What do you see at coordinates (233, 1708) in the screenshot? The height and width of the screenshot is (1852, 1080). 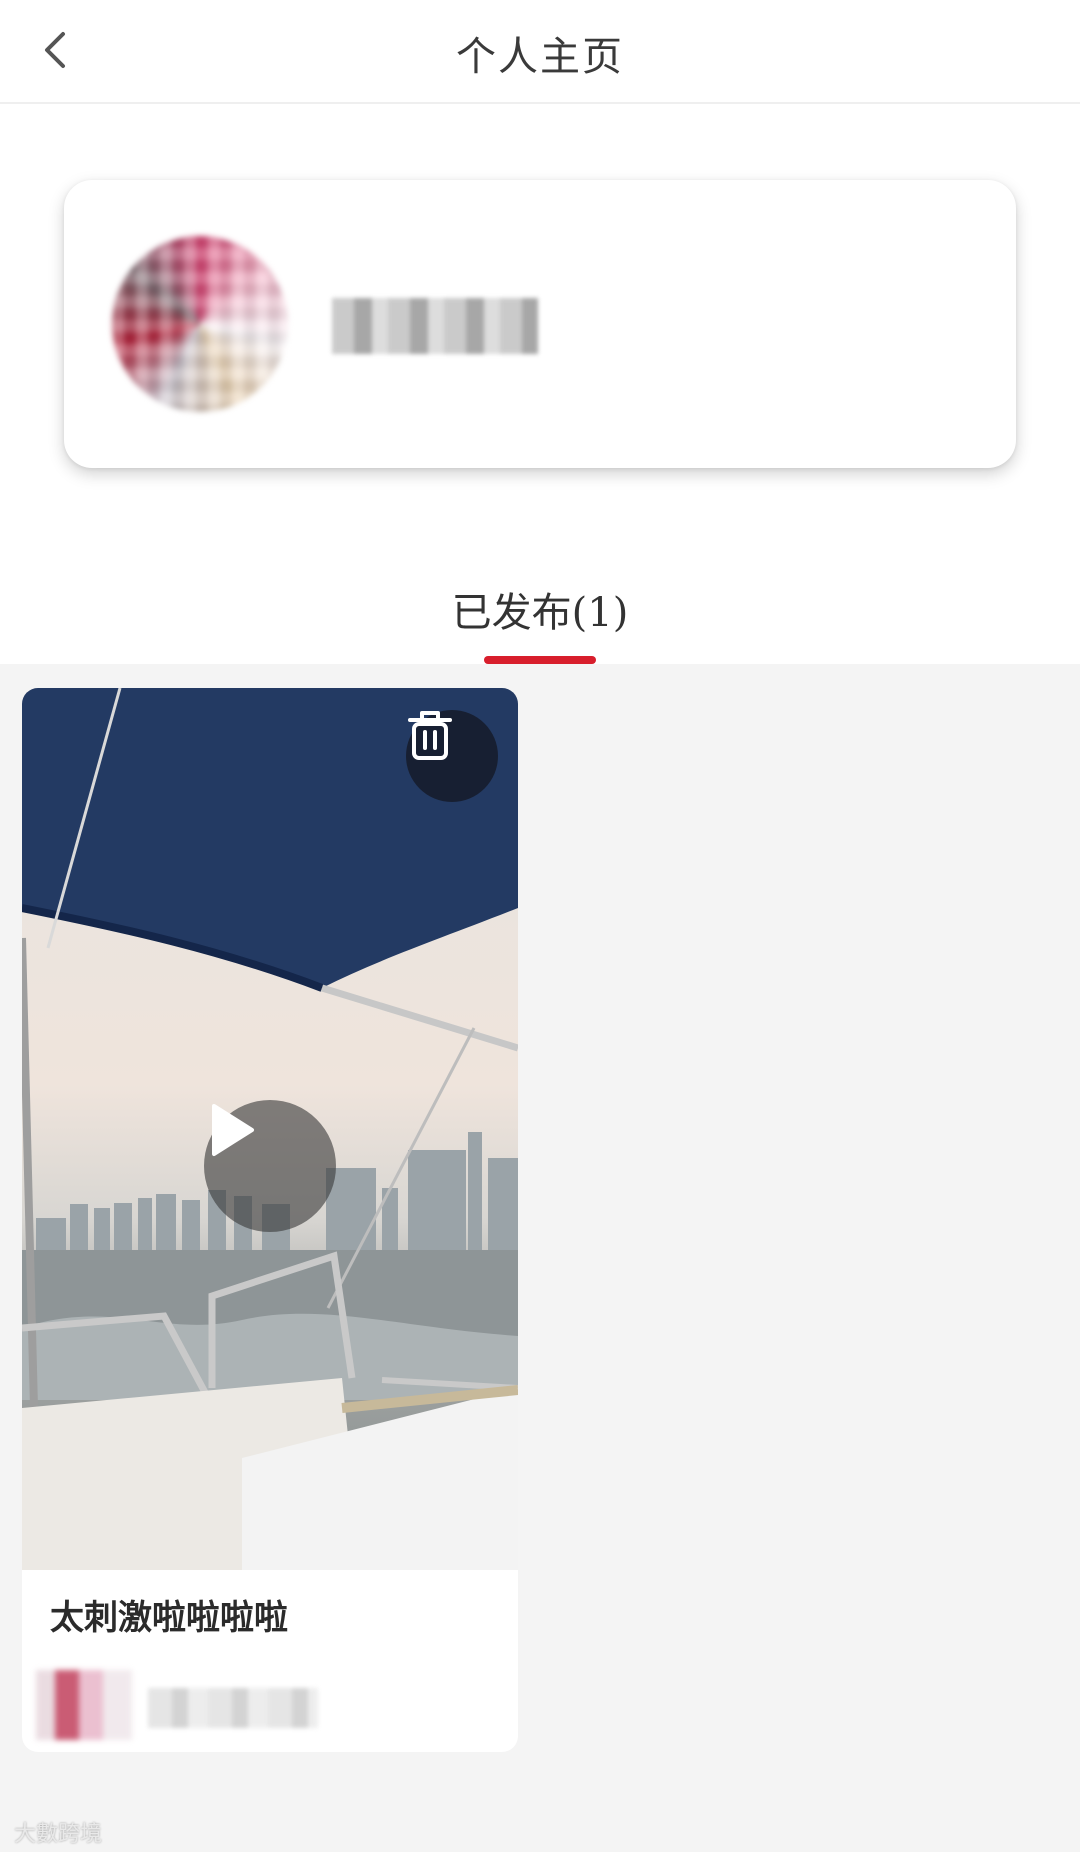 I see `author-name-redacted` at bounding box center [233, 1708].